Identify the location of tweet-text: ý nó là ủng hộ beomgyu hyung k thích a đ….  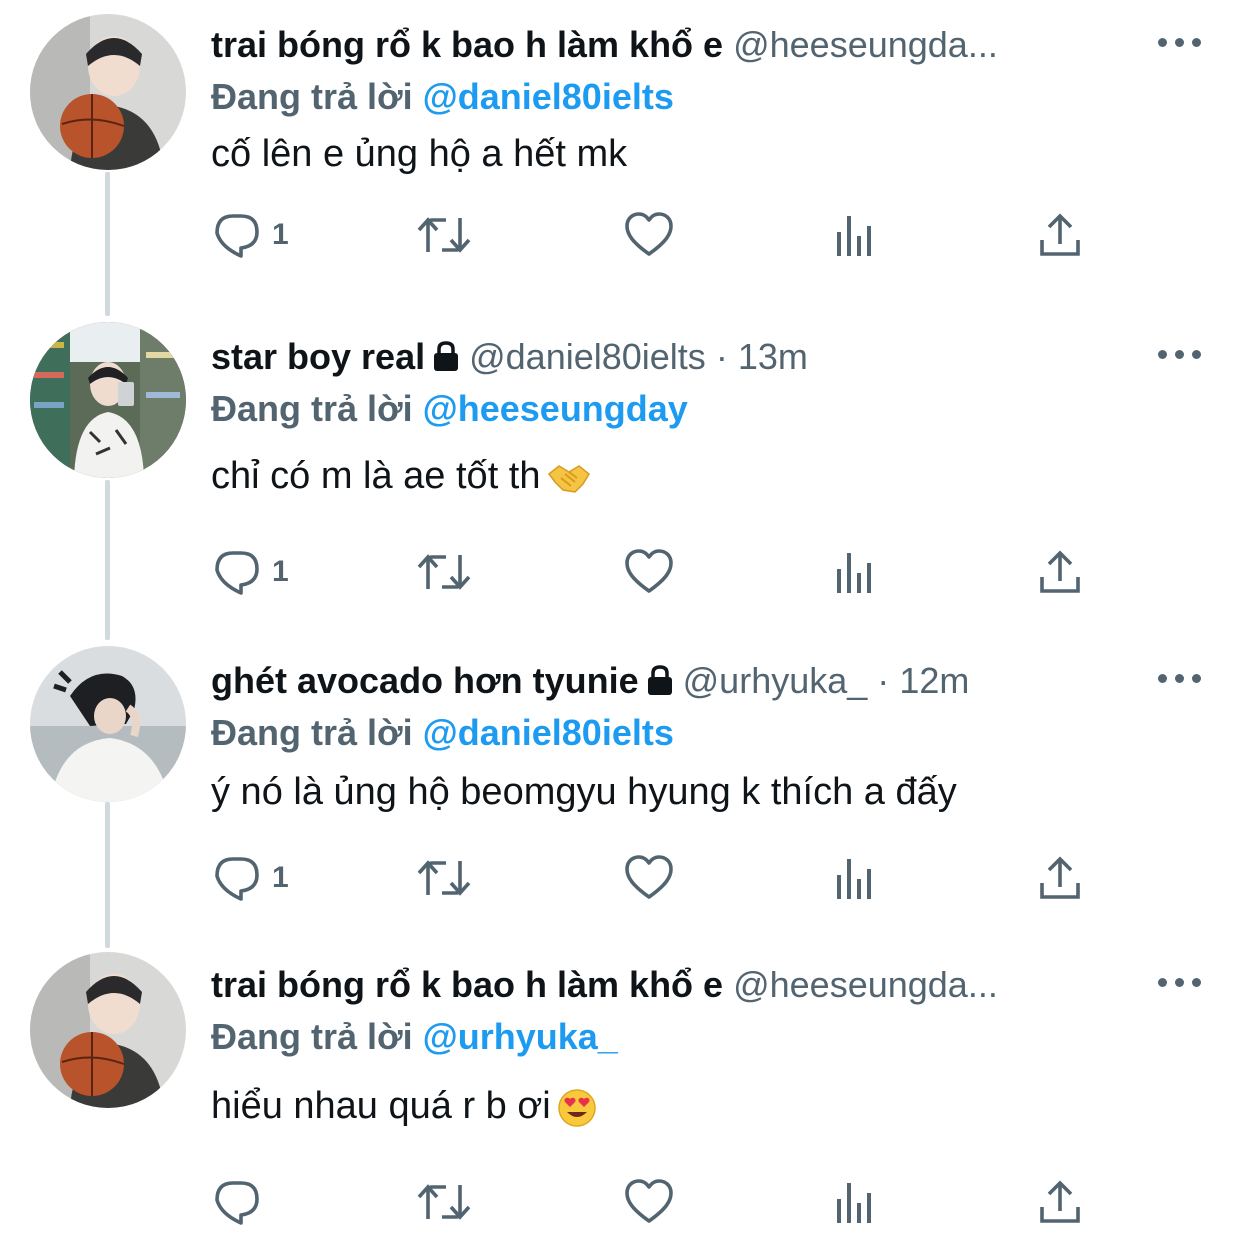
(584, 792).